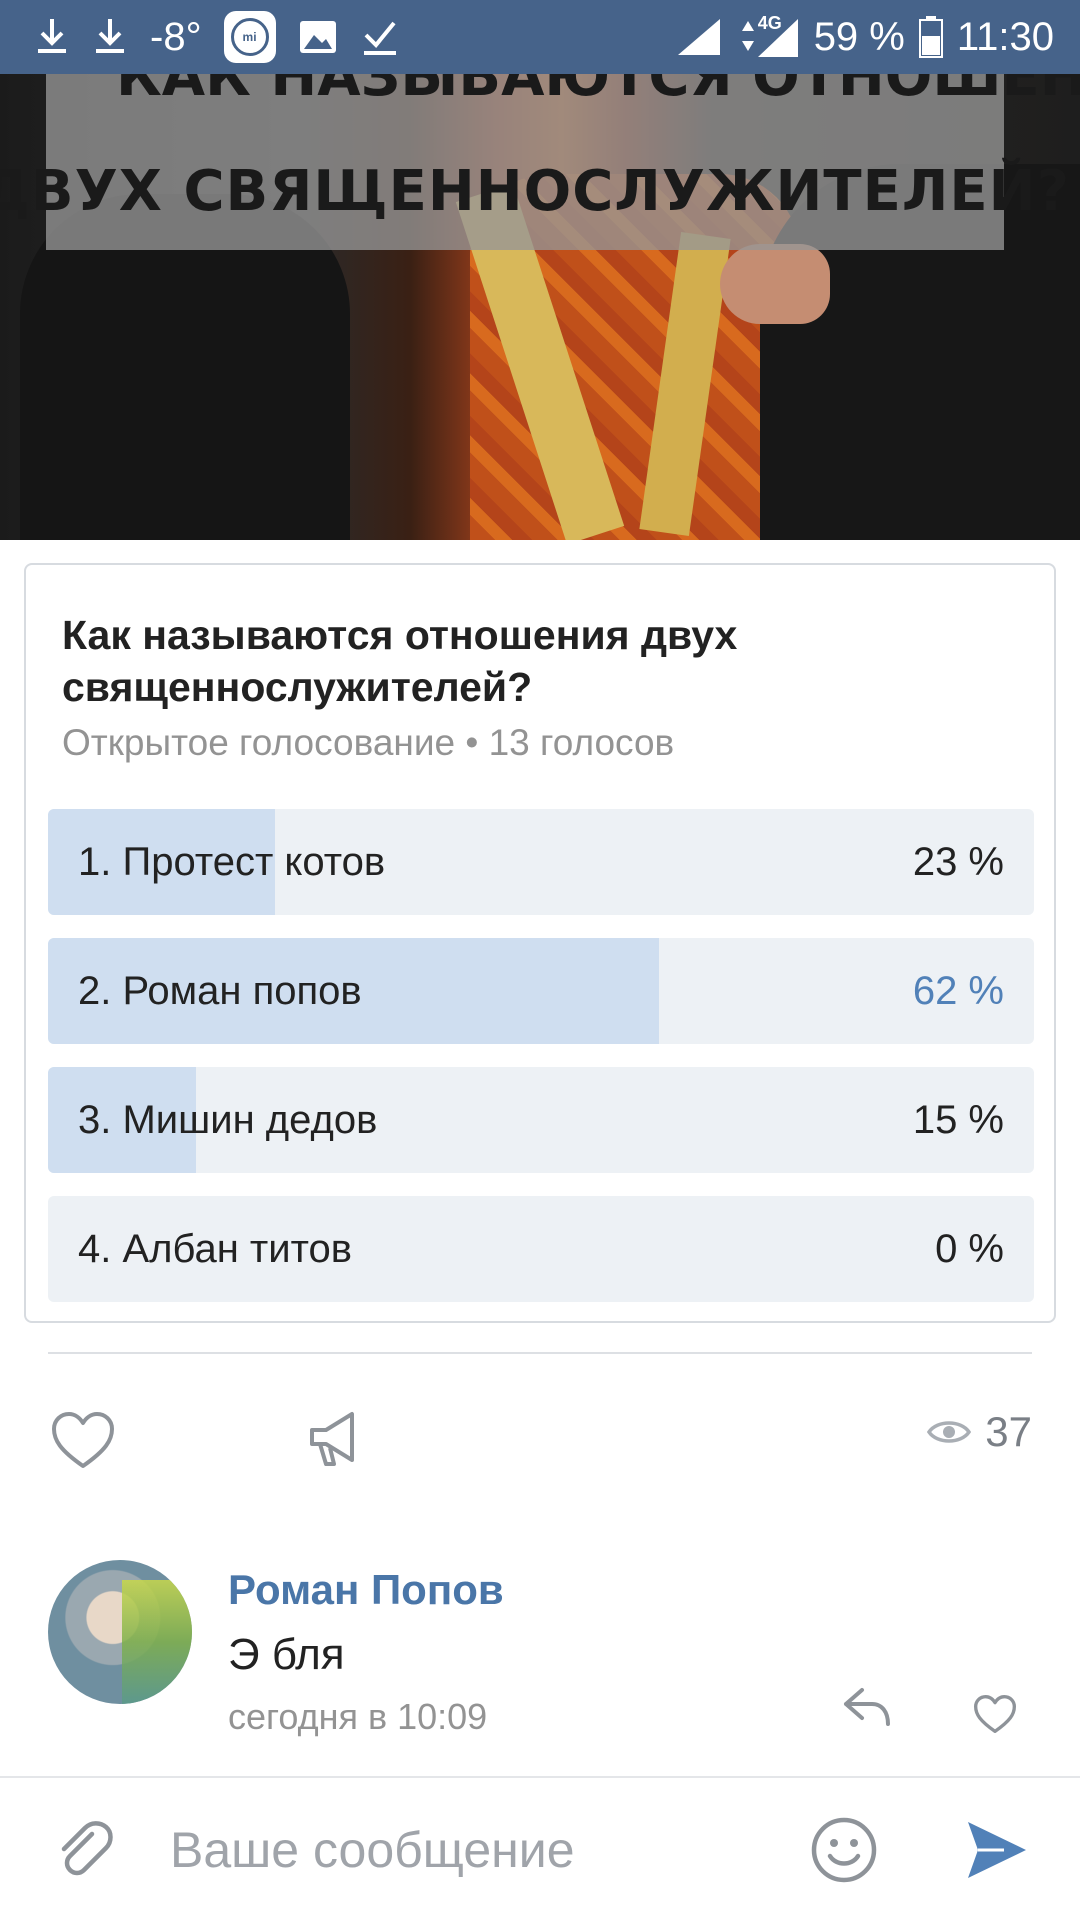 This screenshot has width=1080, height=1920. Describe the element at coordinates (368, 742) in the screenshot. I see `poll-meta: Открытое голосование • 13 голосов` at that location.